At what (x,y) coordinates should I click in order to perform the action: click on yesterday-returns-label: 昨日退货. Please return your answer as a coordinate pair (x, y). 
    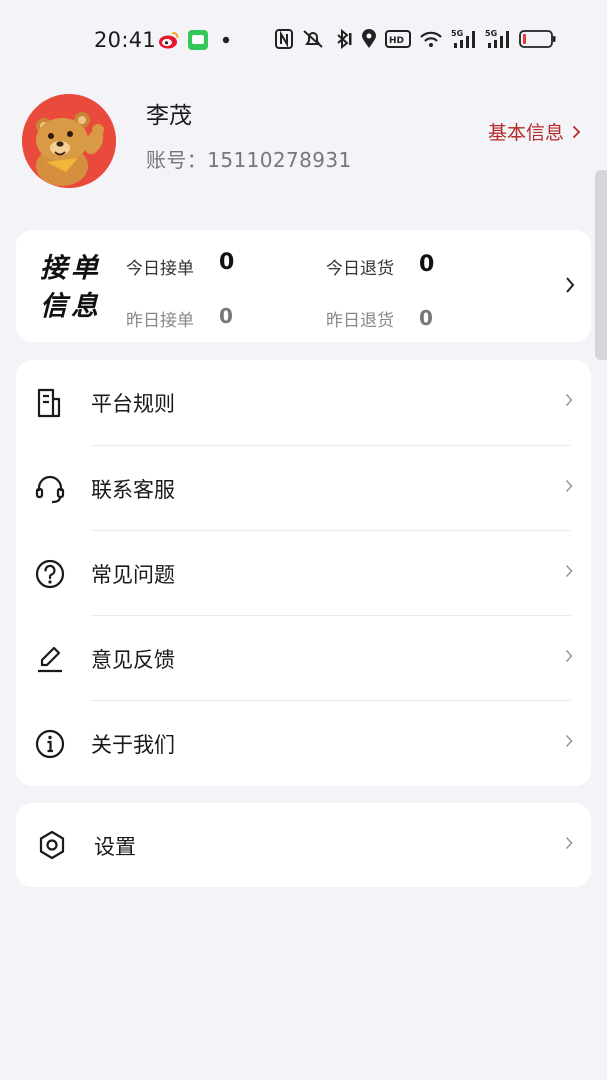
    Looking at the image, I should click on (360, 321).